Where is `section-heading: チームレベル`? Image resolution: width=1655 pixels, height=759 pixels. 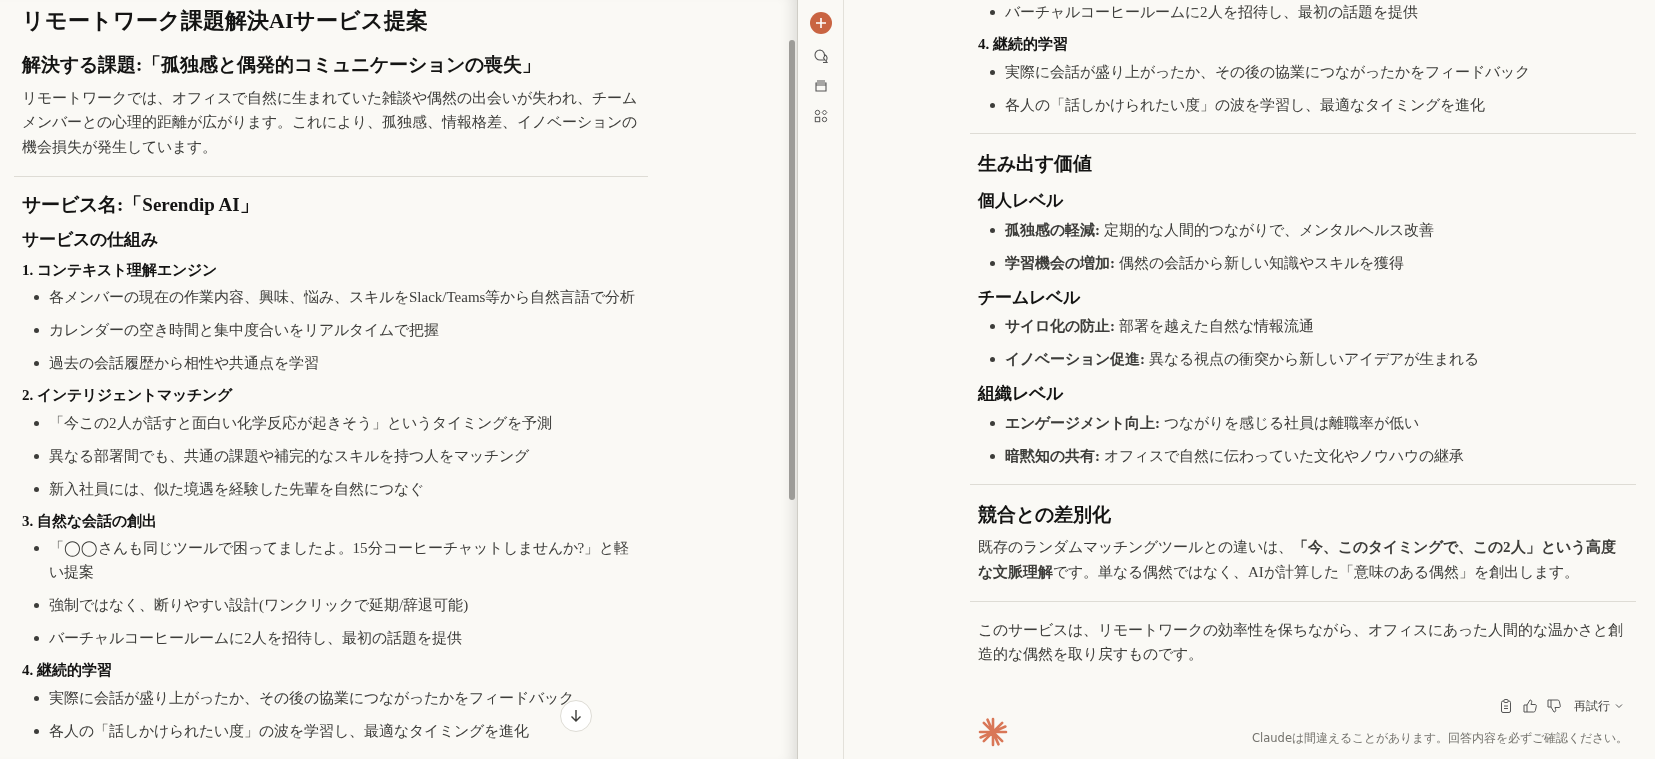 section-heading: チームレベル is located at coordinates (1030, 297).